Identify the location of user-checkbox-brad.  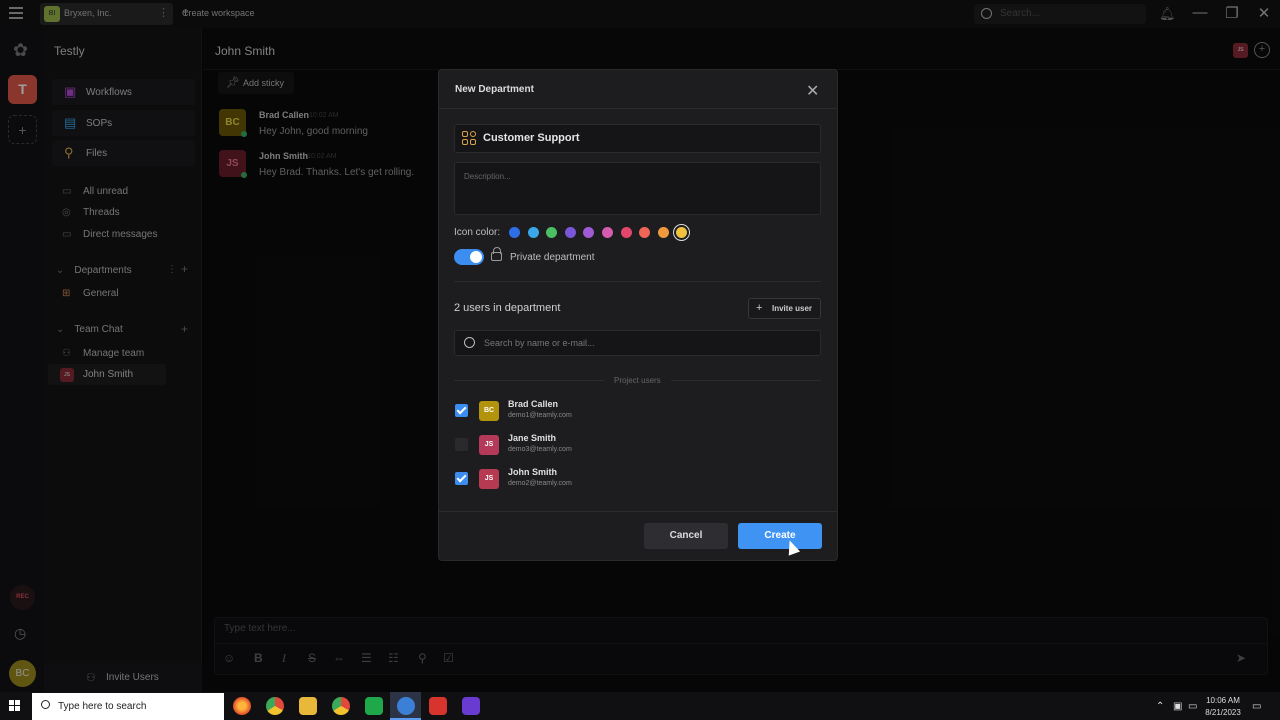
(461, 410).